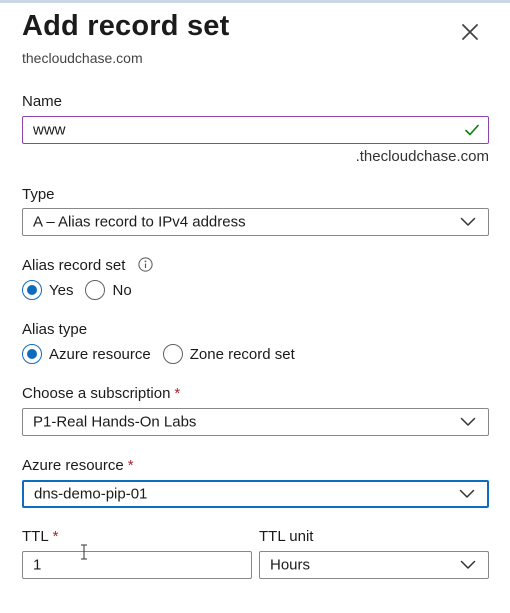 The width and height of the screenshot is (510, 613). I want to click on alias-type-azure-resource-label: Azure resource, so click(100, 354).